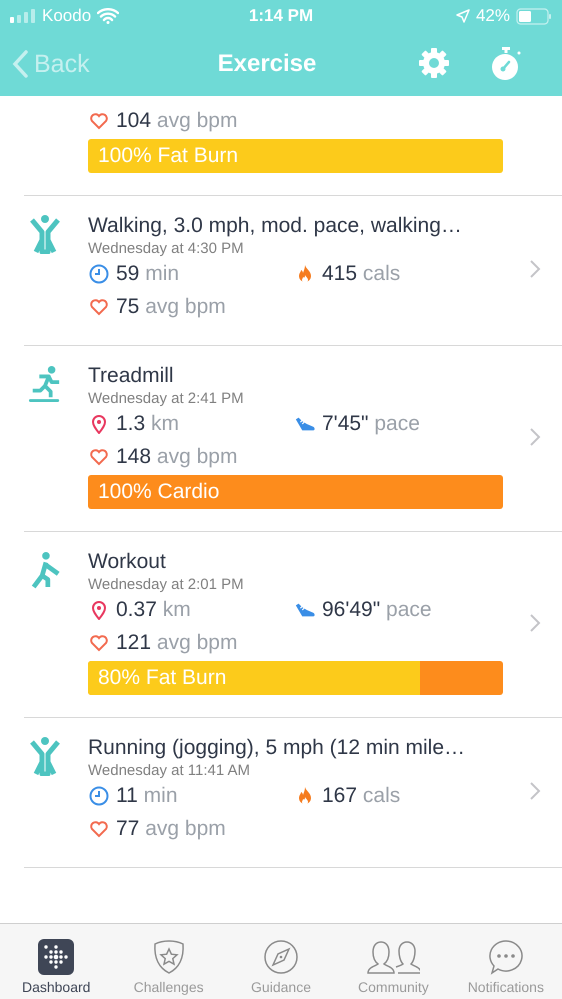 Image resolution: width=562 pixels, height=999 pixels. Describe the element at coordinates (23, 16) in the screenshot. I see `signal-icon` at that location.